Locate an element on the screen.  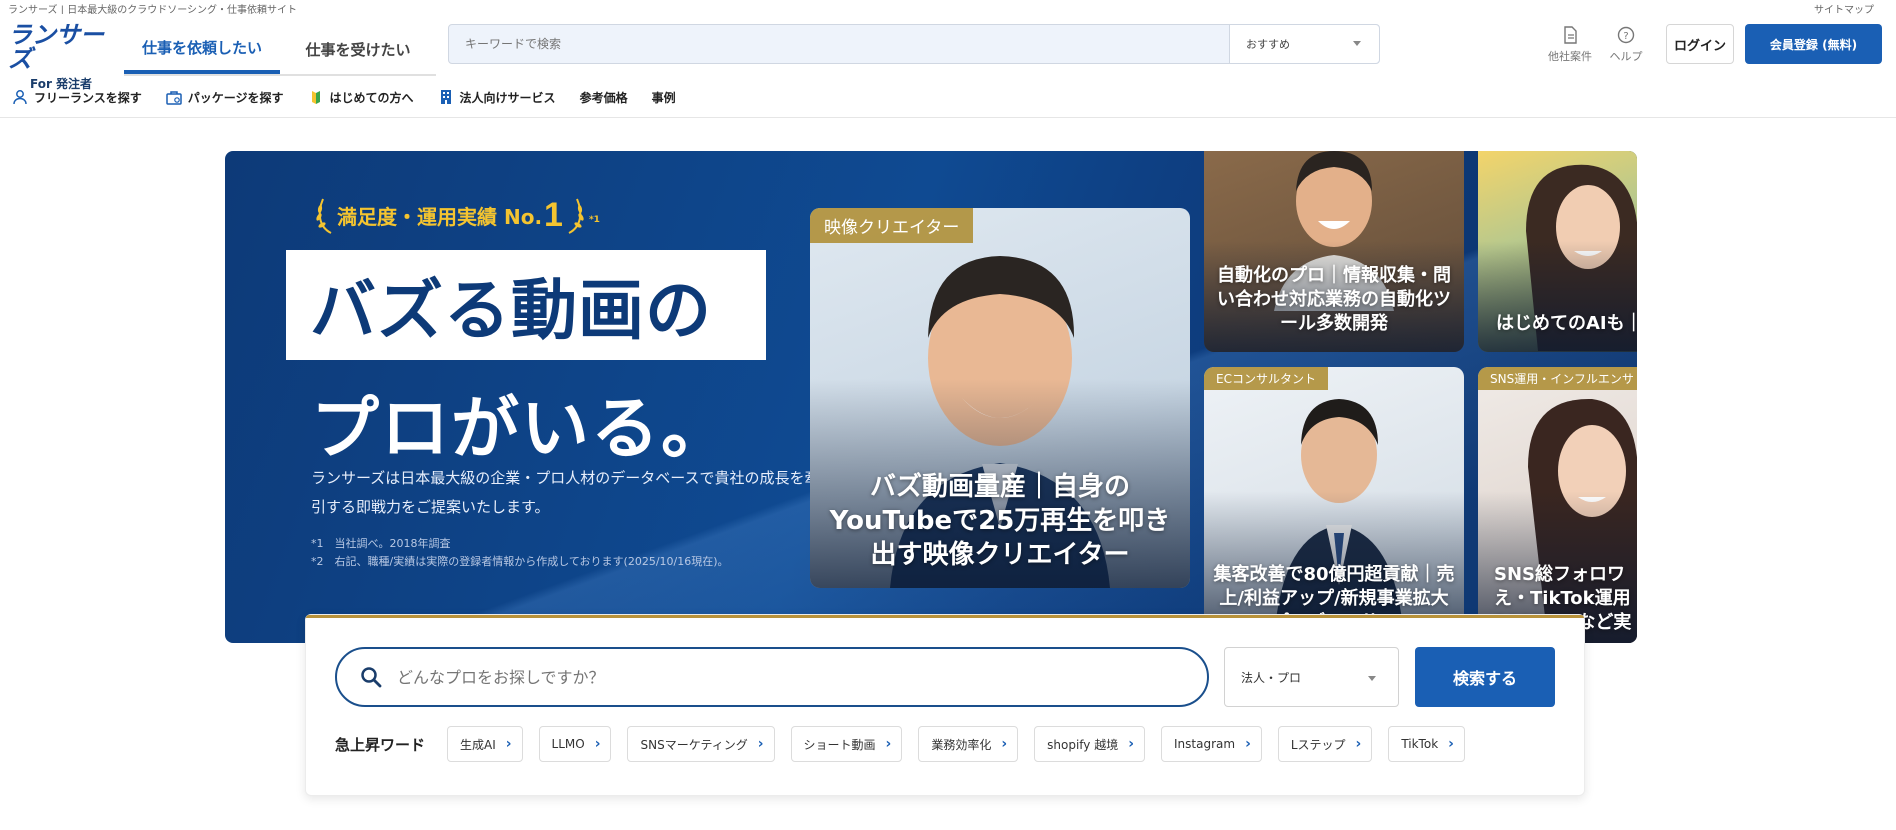
trend-chip: SNSマーケティング › is located at coordinates (701, 744).